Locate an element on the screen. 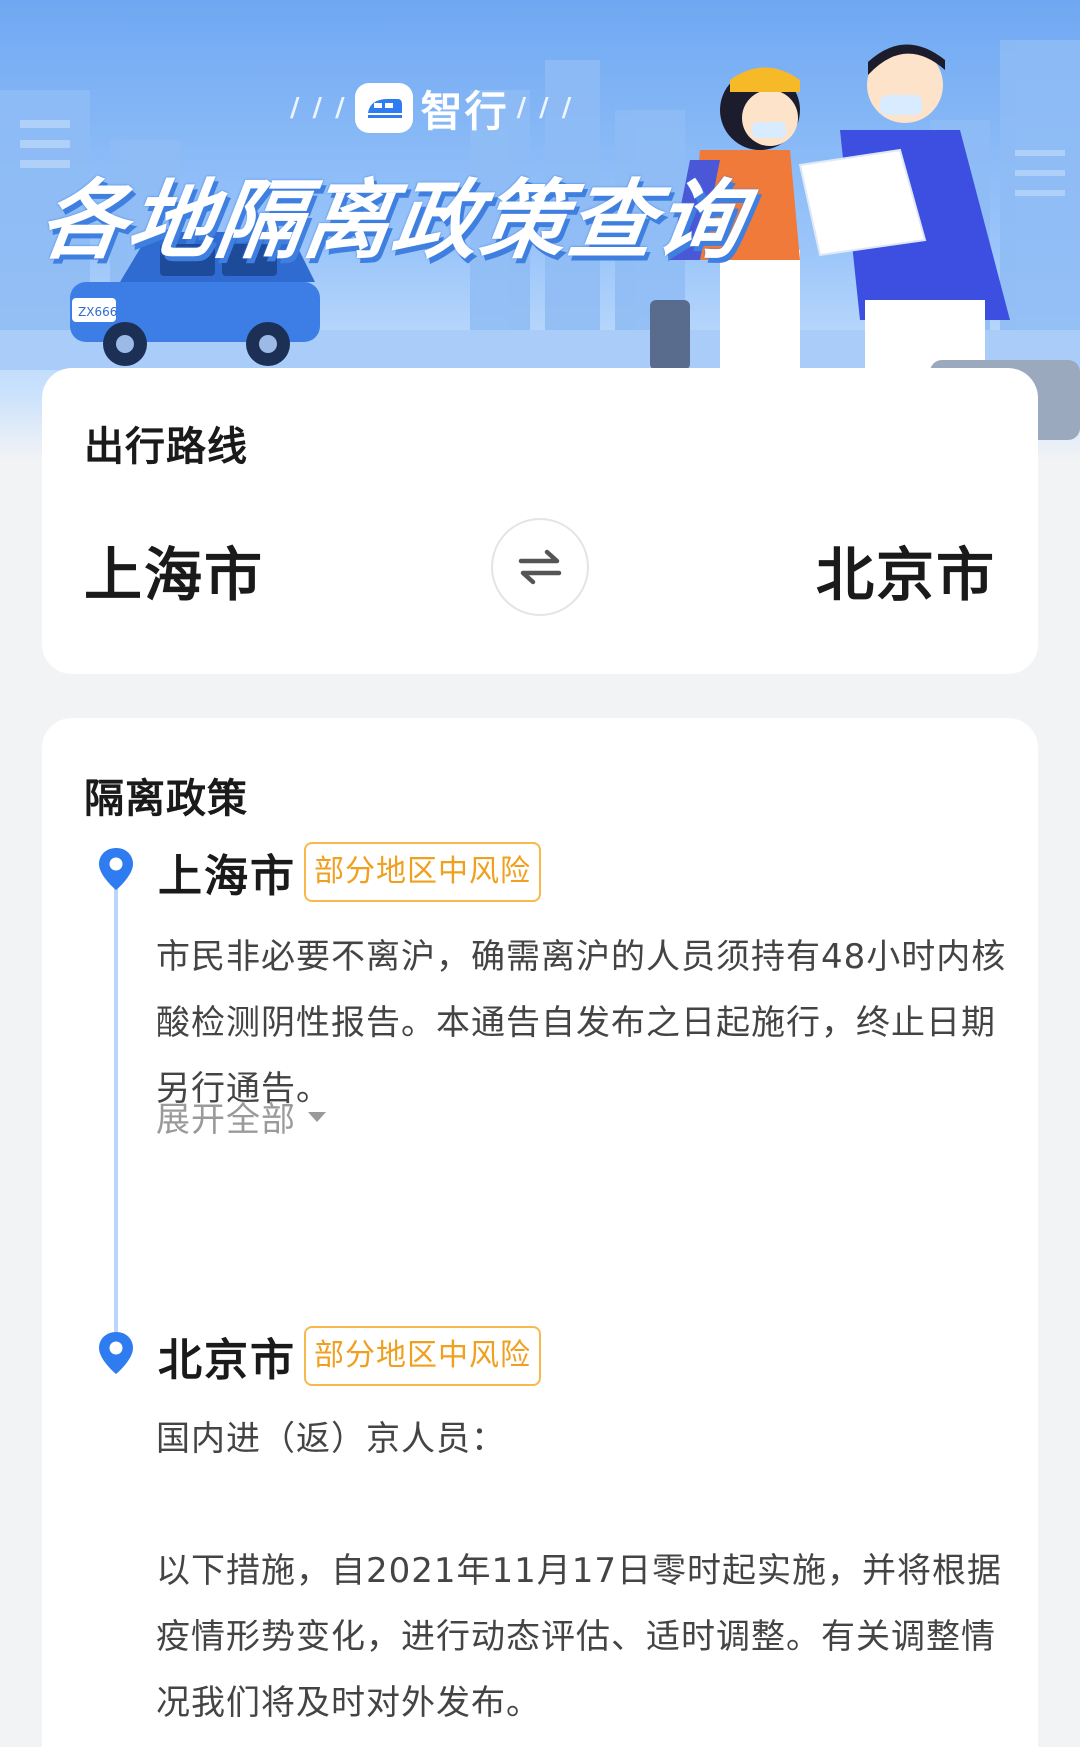 This screenshot has width=1080, height=1747. page-title: 各地隔离政策查询 is located at coordinates (392, 221).